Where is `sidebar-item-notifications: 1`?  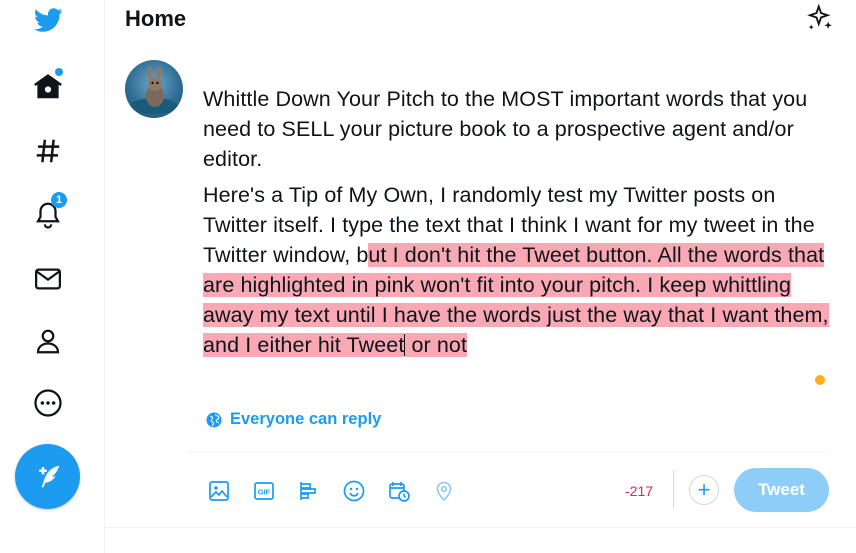 sidebar-item-notifications: 1 is located at coordinates (48, 213).